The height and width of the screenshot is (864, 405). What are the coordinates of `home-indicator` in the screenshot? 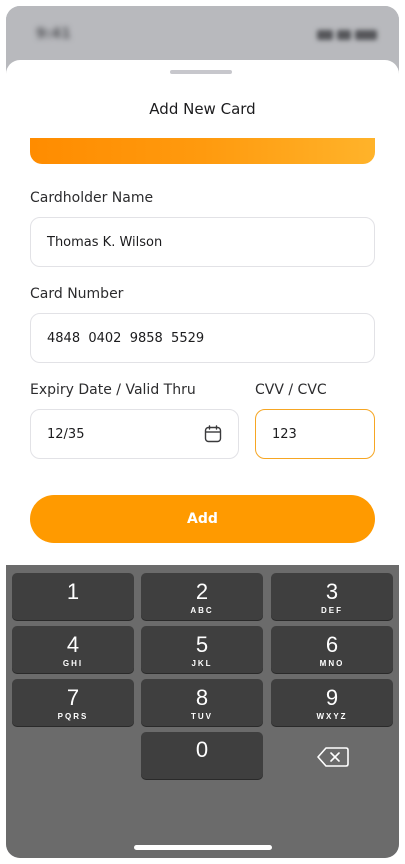 It's located at (203, 847).